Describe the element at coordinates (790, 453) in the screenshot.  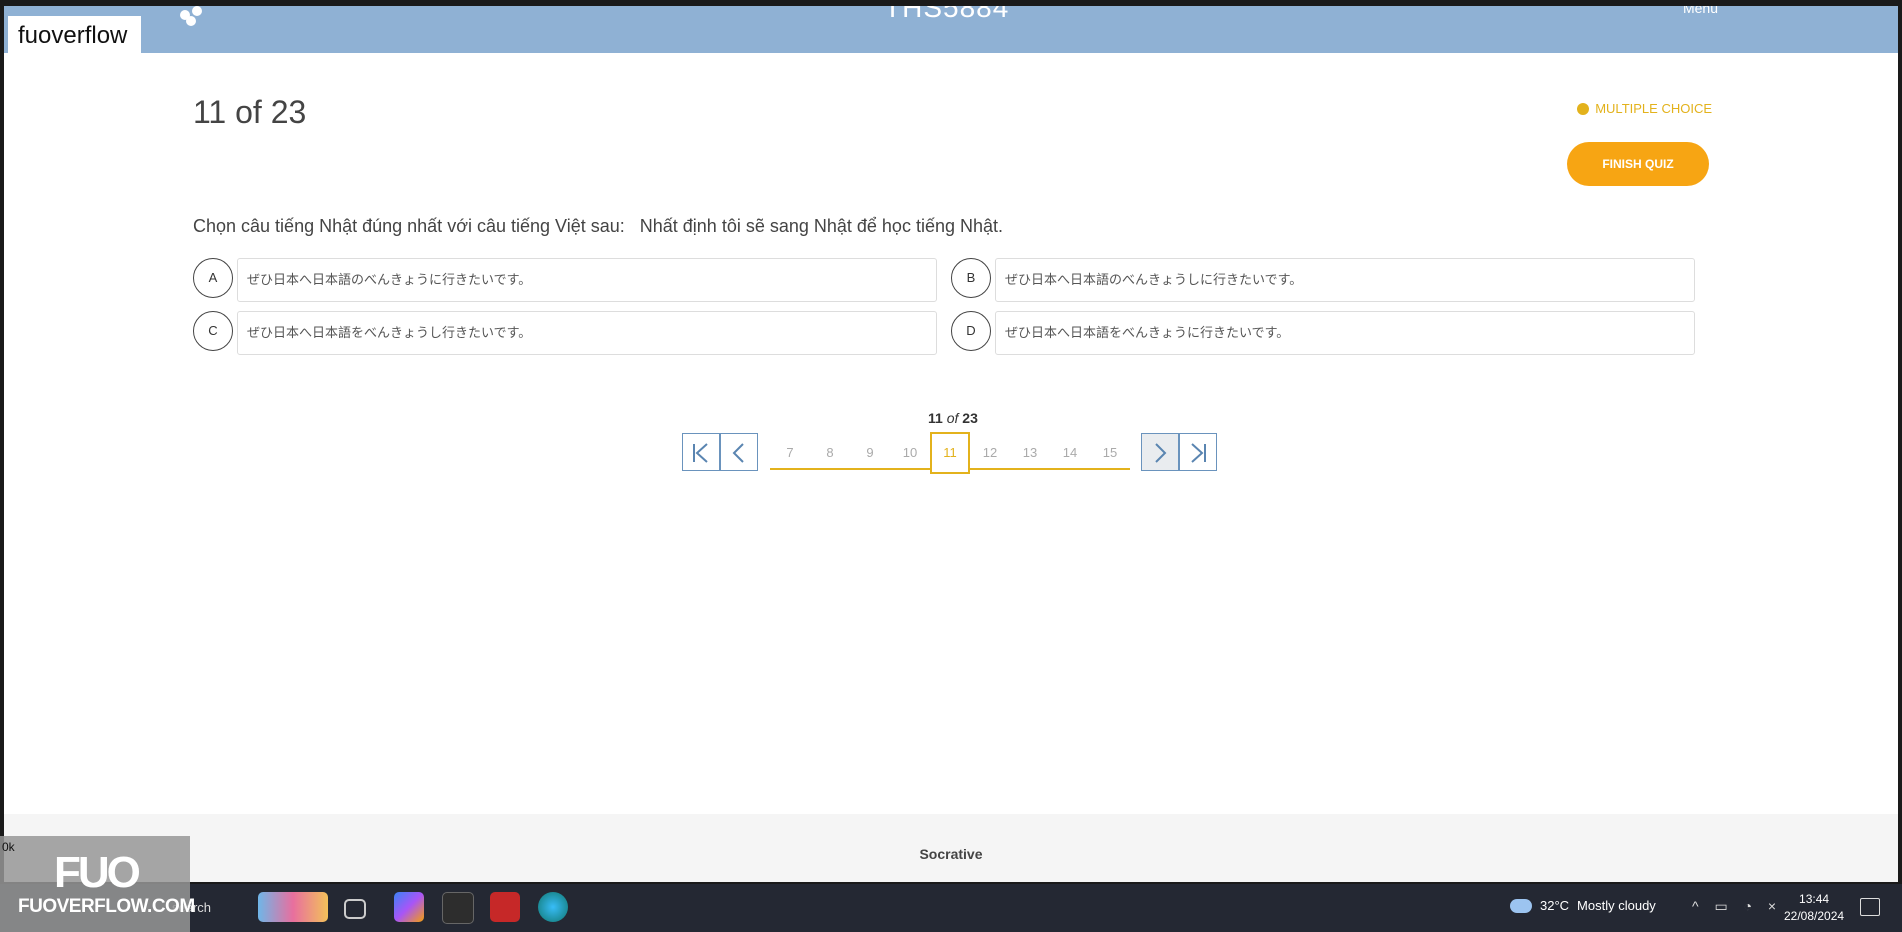
I see `page-number: 7` at that location.